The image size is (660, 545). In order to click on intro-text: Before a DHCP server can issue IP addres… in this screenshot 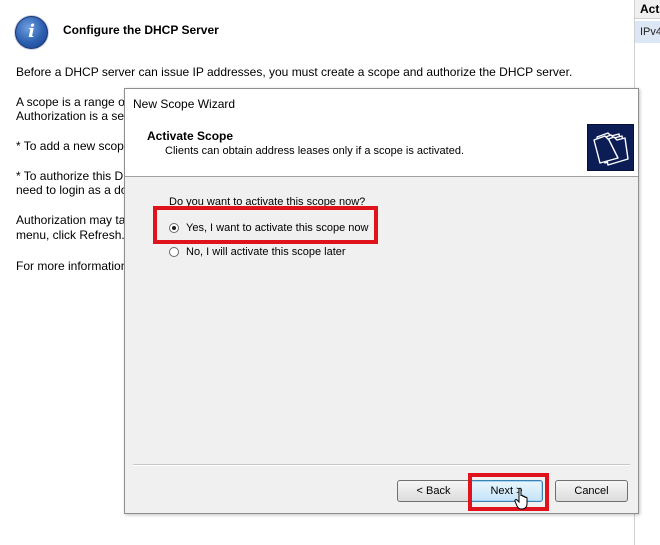, I will do `click(294, 72)`.